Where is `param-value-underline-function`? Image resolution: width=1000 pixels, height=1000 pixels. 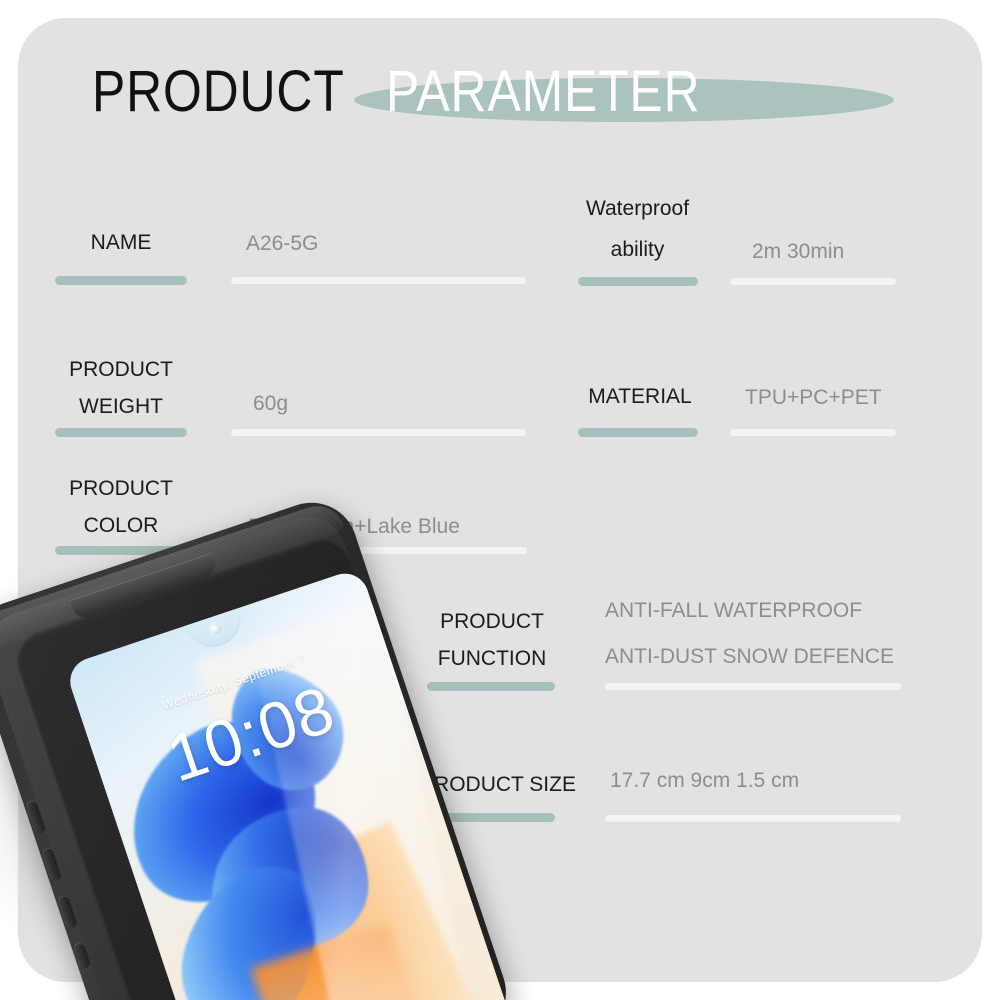 param-value-underline-function is located at coordinates (753, 686).